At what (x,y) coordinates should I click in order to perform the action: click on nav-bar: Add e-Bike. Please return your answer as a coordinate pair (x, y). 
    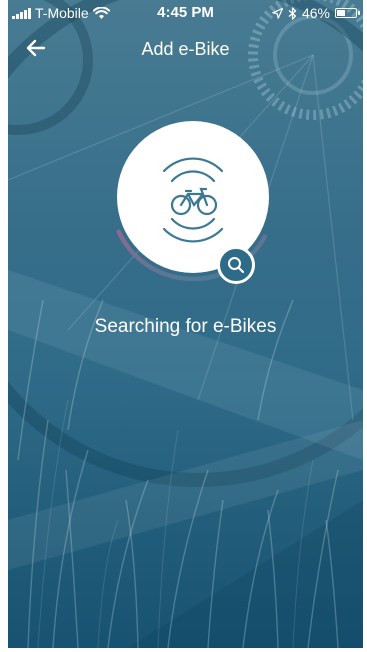
    Looking at the image, I should click on (185, 48).